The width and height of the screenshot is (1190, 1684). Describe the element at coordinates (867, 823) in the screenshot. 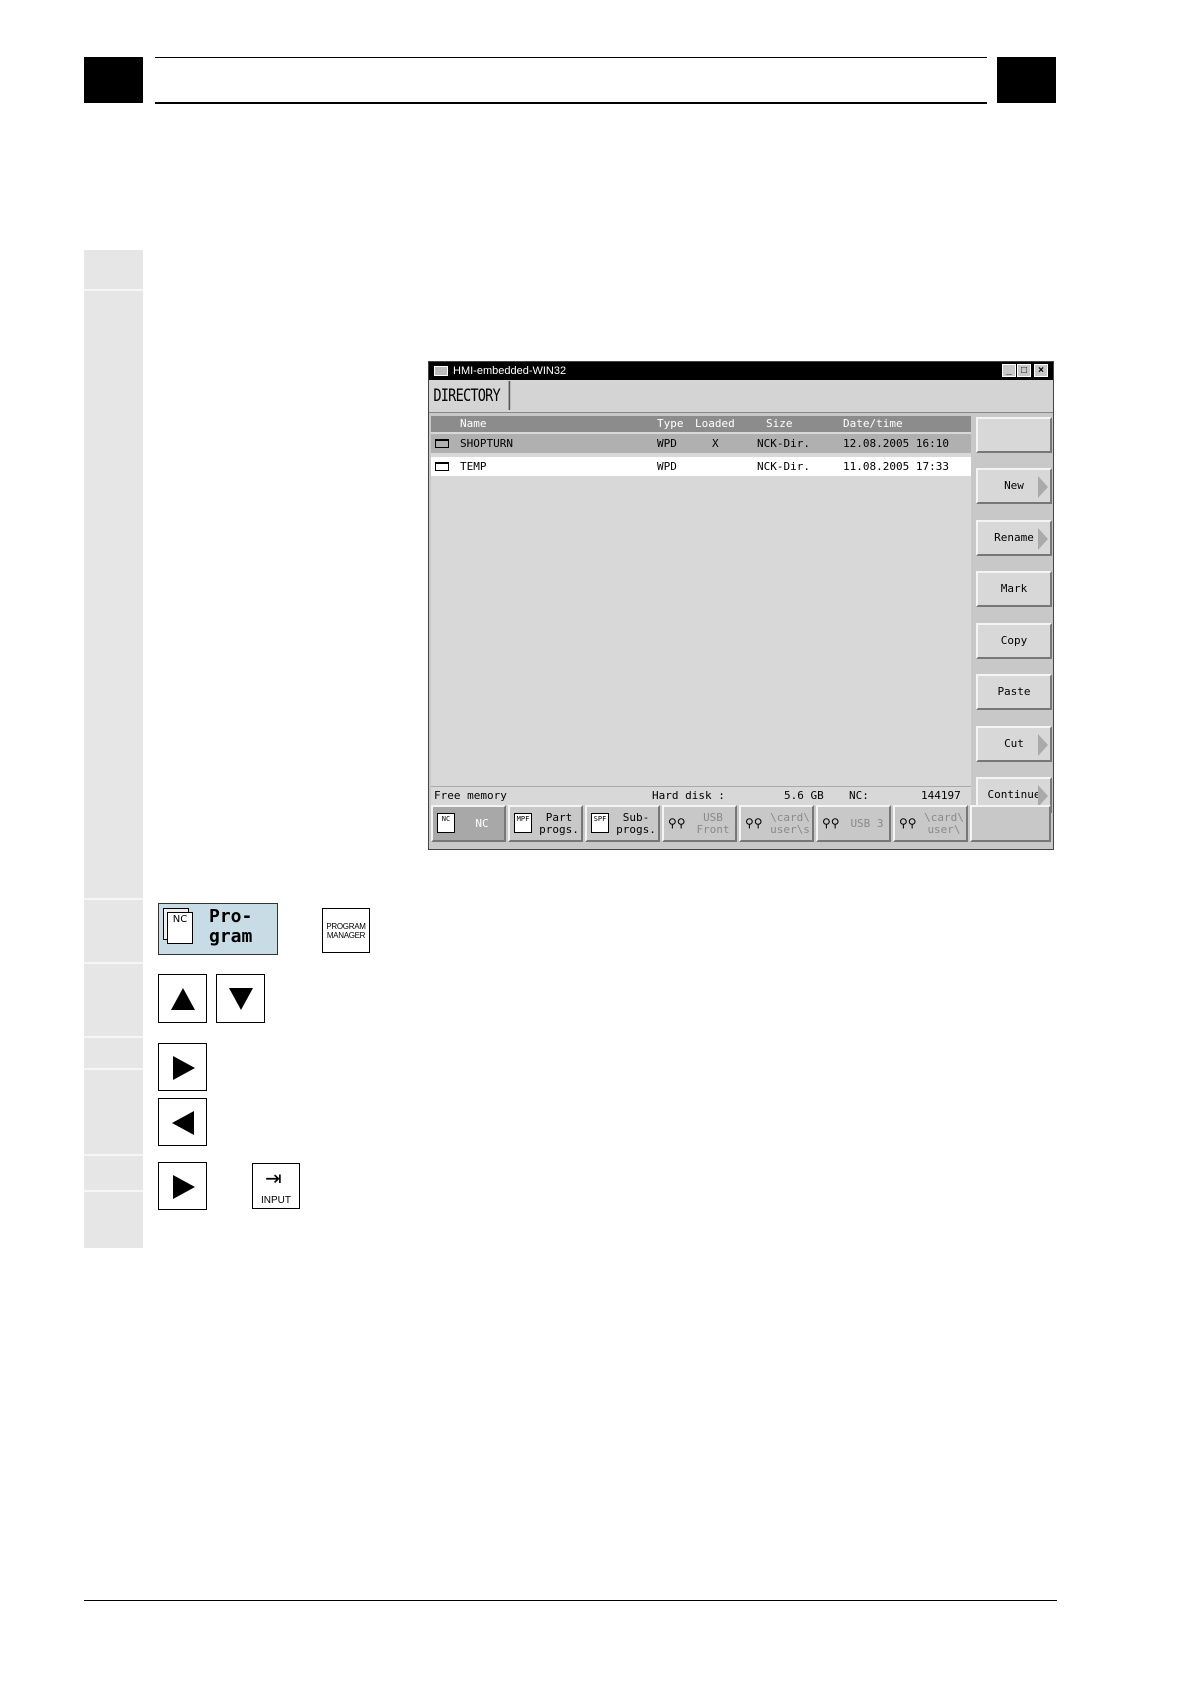

I see `softkey-usb-3-label: USB 3` at that location.